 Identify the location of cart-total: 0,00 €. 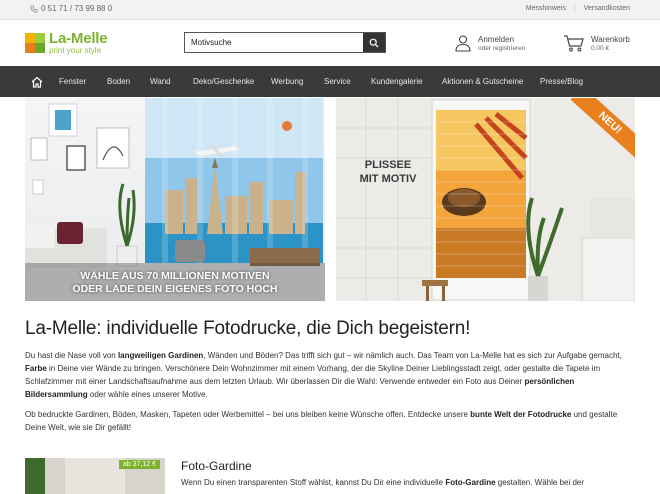
(600, 48).